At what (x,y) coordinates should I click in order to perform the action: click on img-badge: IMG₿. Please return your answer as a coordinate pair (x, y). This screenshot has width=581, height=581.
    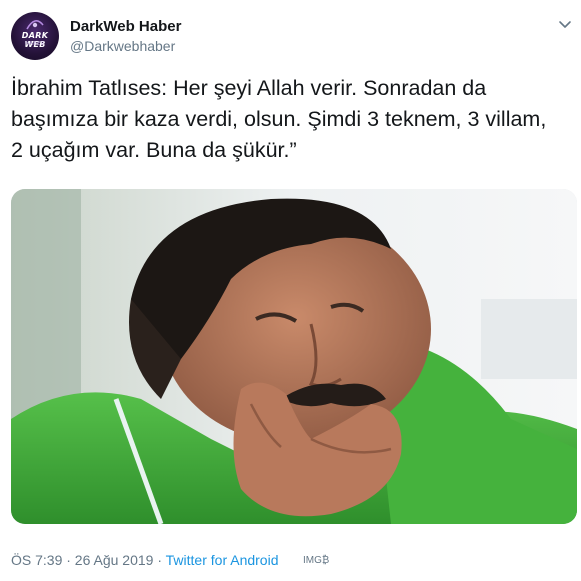
    Looking at the image, I should click on (316, 560).